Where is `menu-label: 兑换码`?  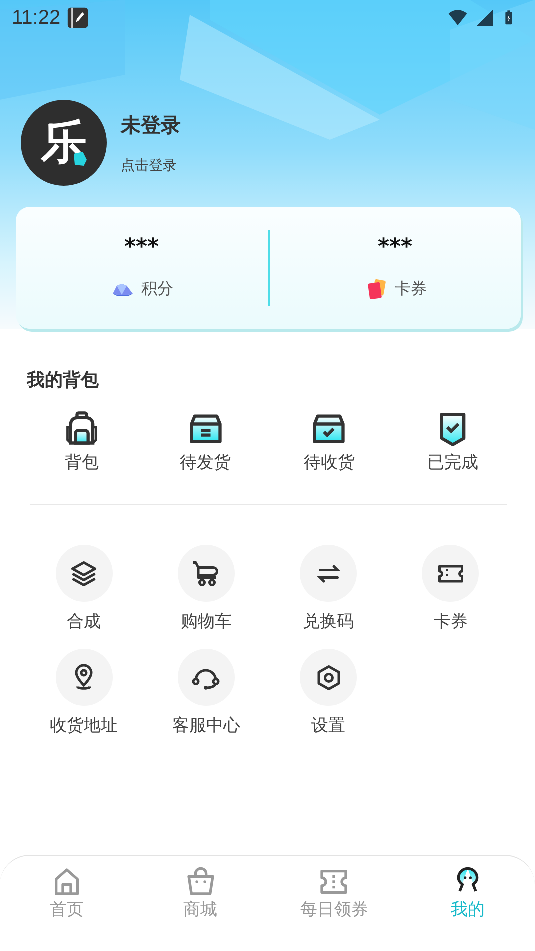 menu-label: 兑换码 is located at coordinates (328, 621).